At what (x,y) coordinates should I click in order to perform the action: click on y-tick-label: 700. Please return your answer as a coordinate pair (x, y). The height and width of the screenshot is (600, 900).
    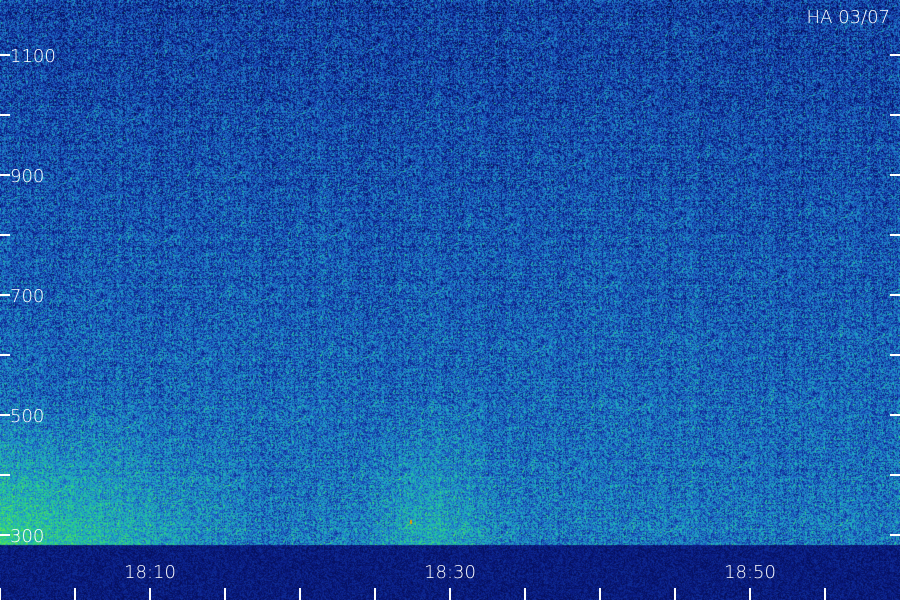
    Looking at the image, I should click on (27, 296).